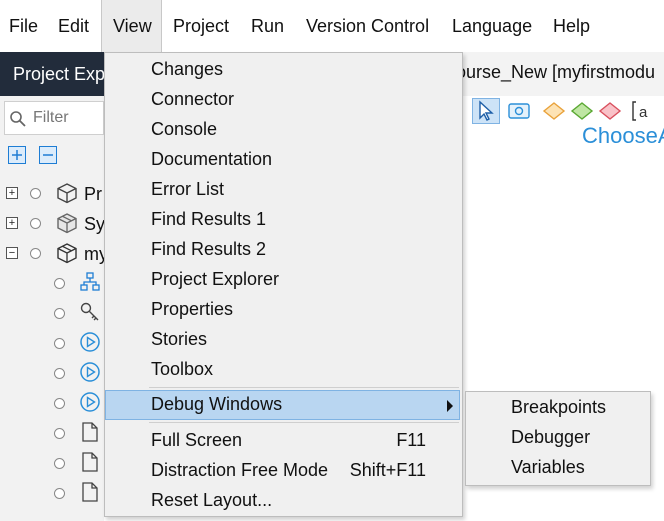 The image size is (664, 521). Describe the element at coordinates (209, 219) in the screenshot. I see `menu-item-label: Find Results 1` at that location.